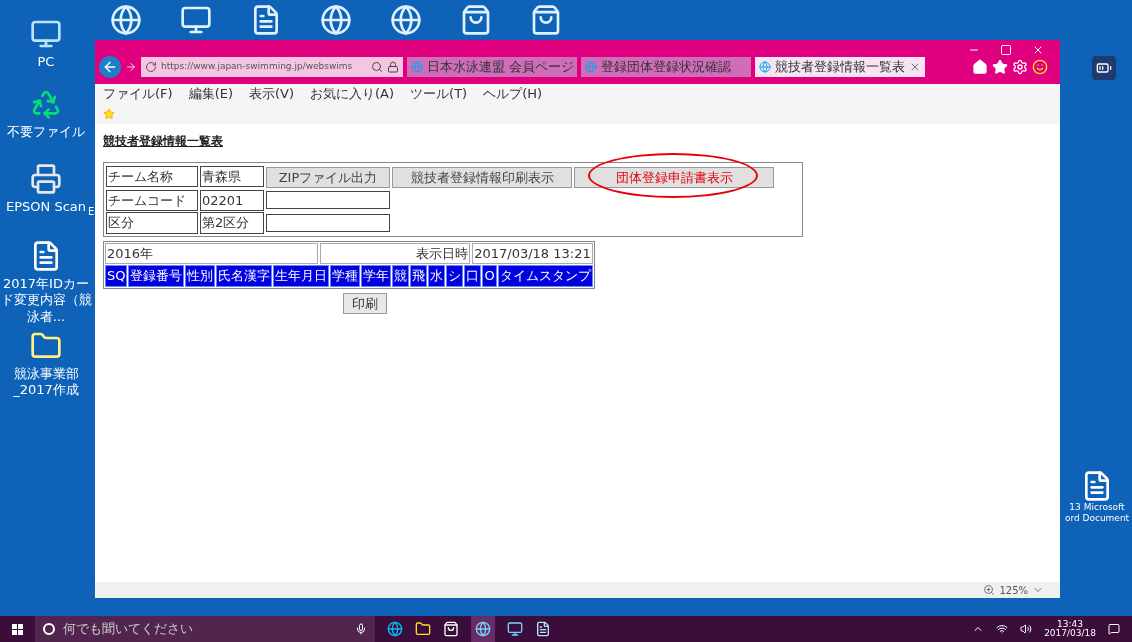 Image resolution: width=1132 pixels, height=642 pixels. What do you see at coordinates (138, 94) in the screenshot?
I see `menu-item: ファイル(F)` at bounding box center [138, 94].